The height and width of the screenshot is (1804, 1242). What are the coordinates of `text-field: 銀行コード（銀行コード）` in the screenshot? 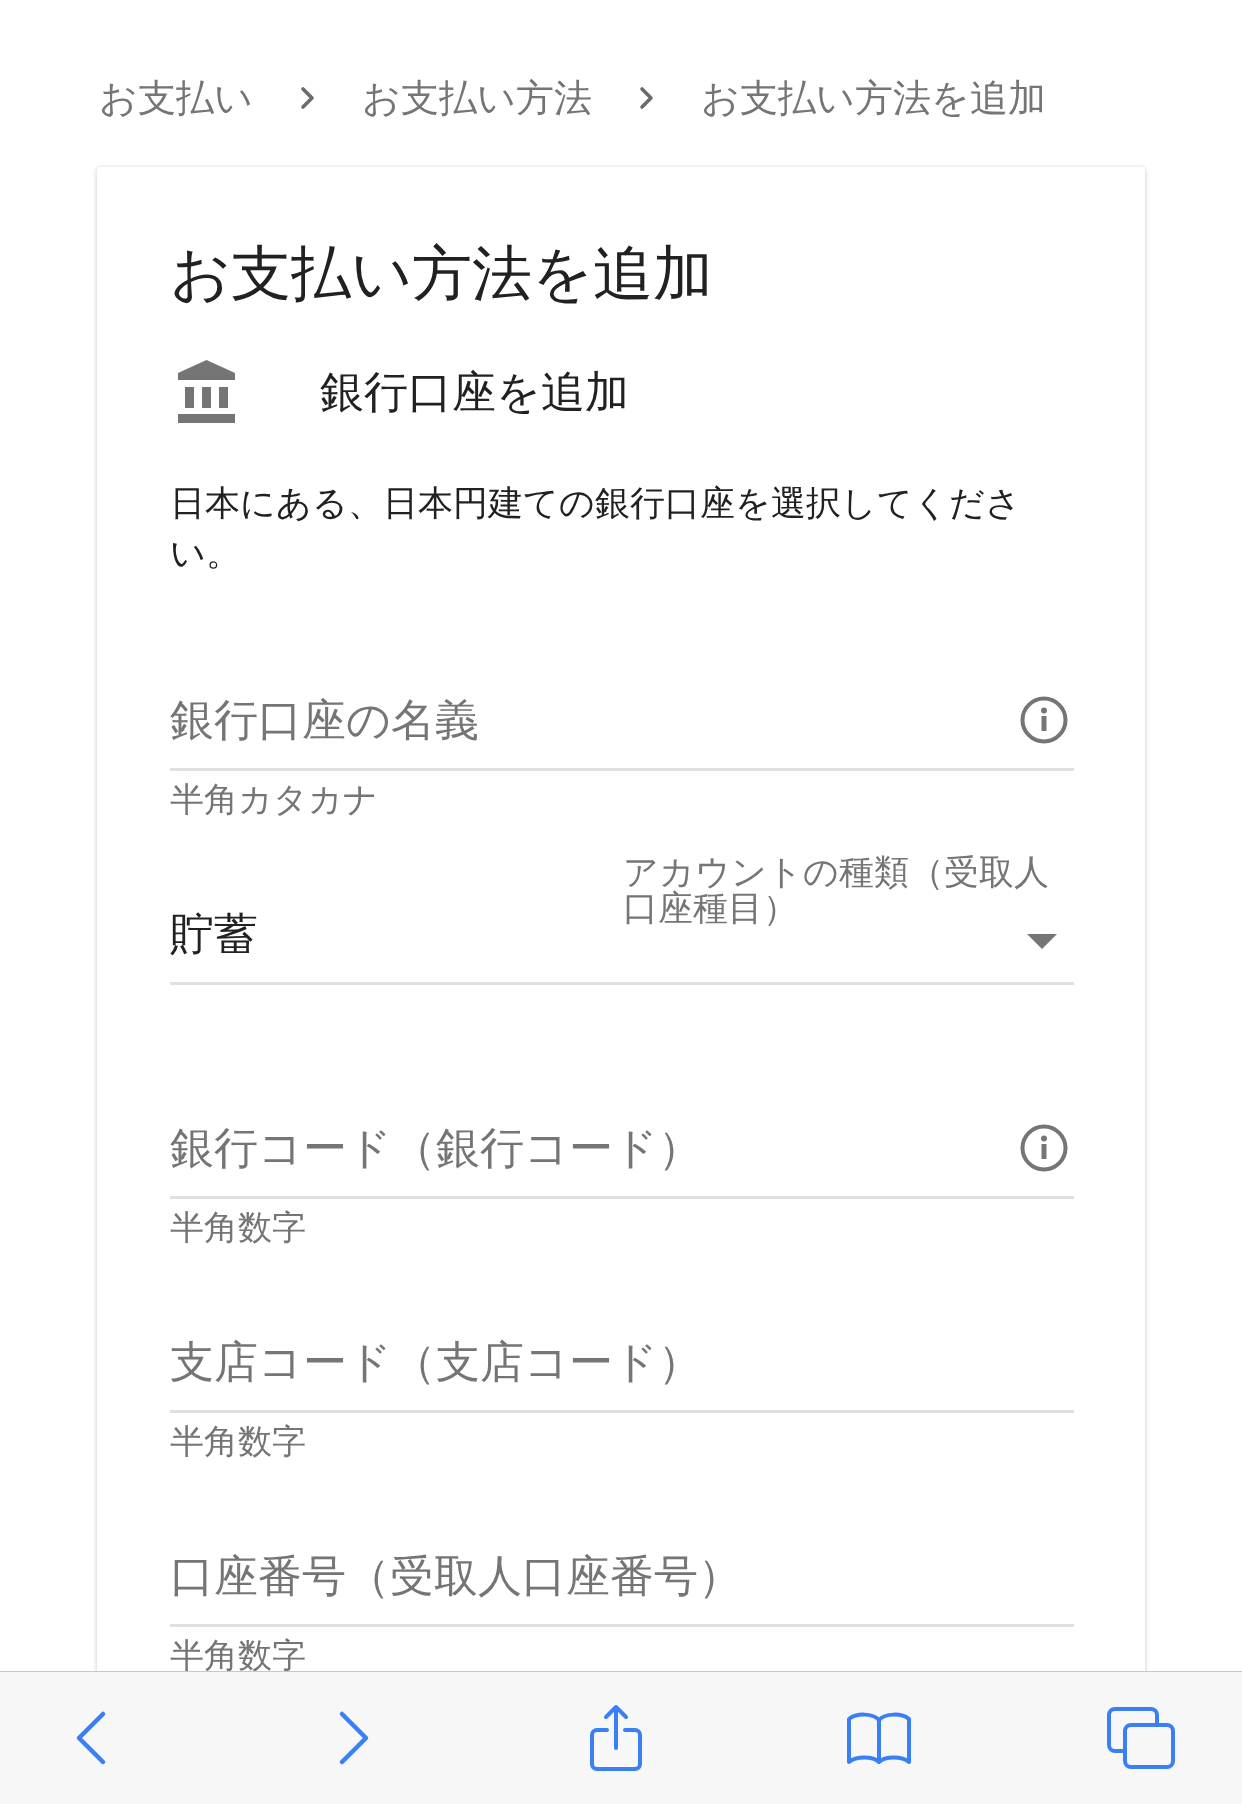 It's located at (622, 1150).